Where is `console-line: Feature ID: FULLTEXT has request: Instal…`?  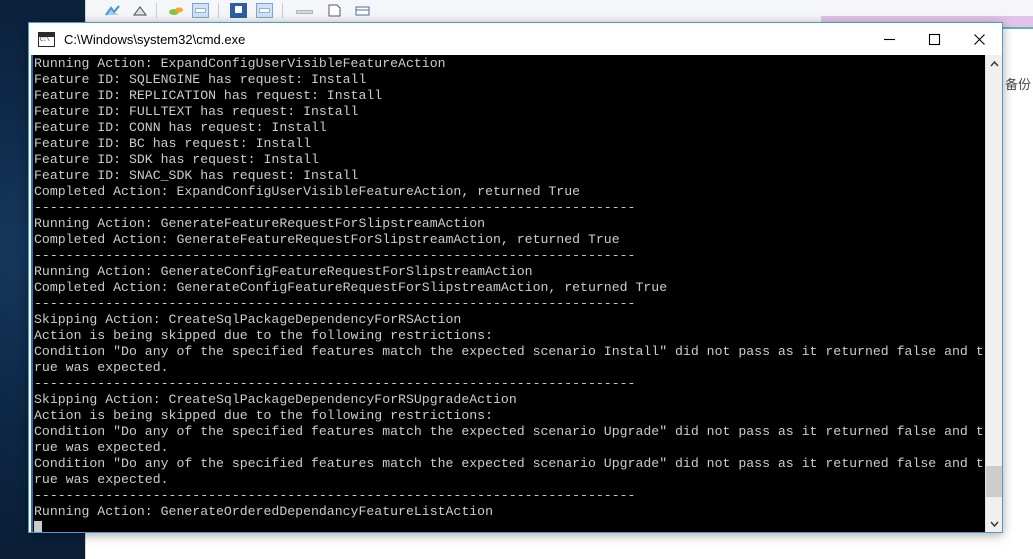 console-line: Feature ID: FULLTEXT has request: Instal… is located at coordinates (196, 111).